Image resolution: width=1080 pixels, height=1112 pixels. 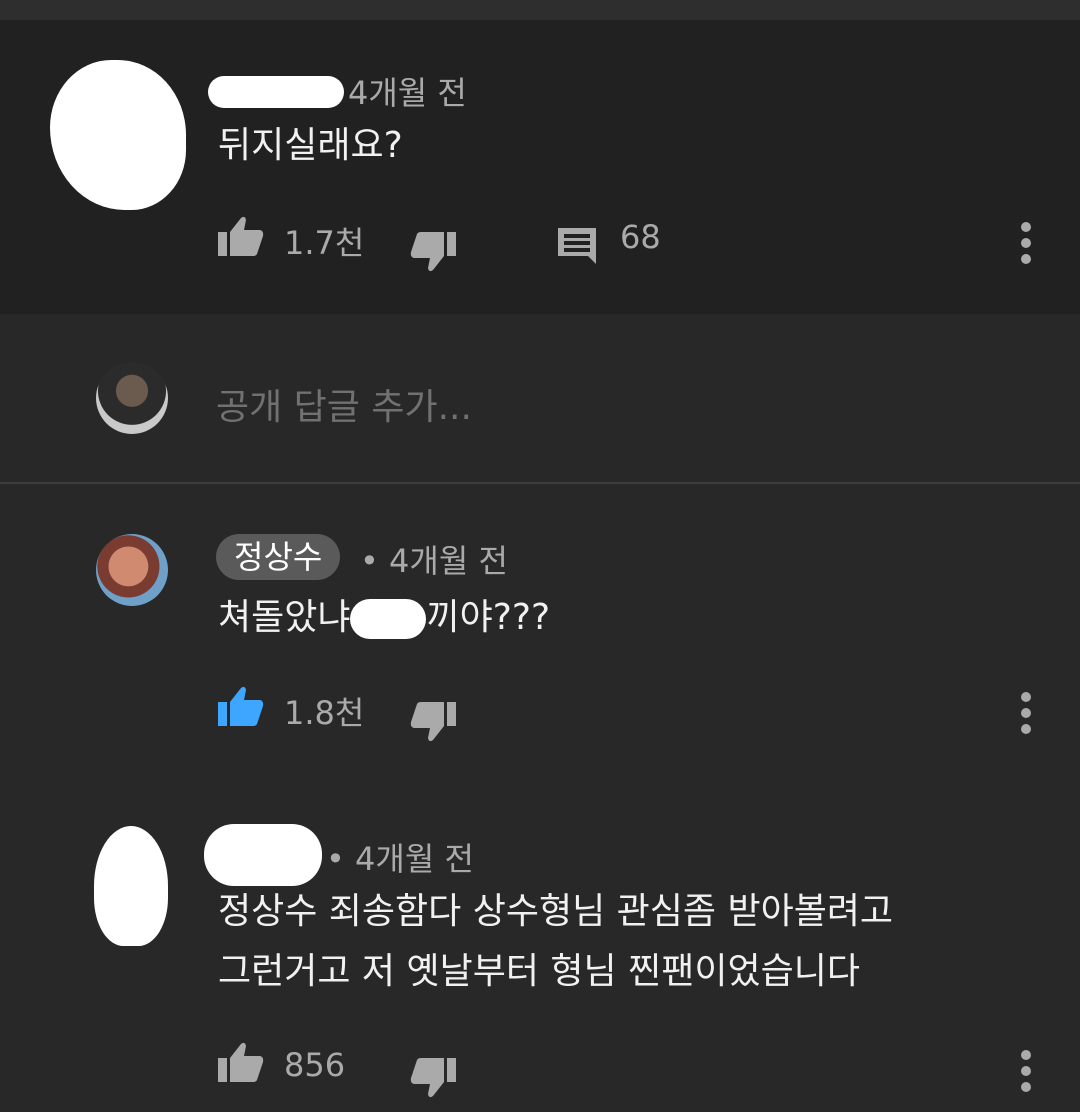 I want to click on comment-text: 뒤지실래요?, so click(x=310, y=145).